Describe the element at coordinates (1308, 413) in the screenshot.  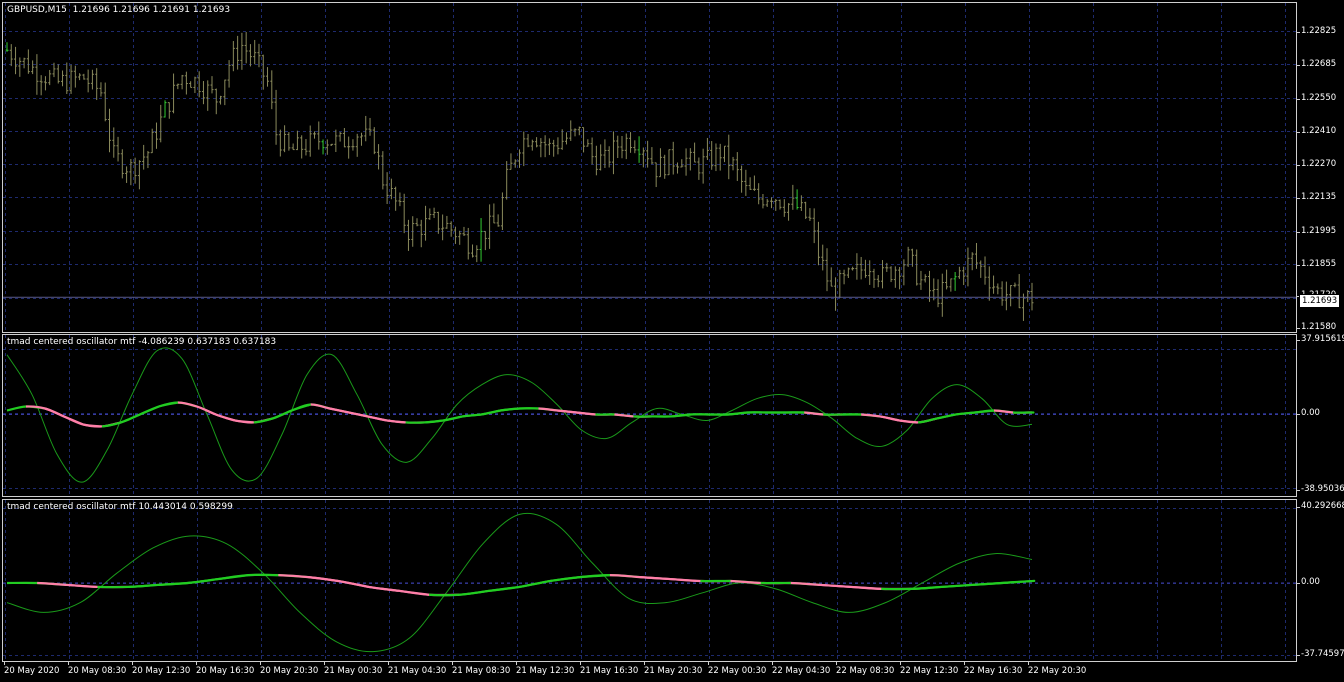
I see `oscillator-1-tick-label: 0.00` at that location.